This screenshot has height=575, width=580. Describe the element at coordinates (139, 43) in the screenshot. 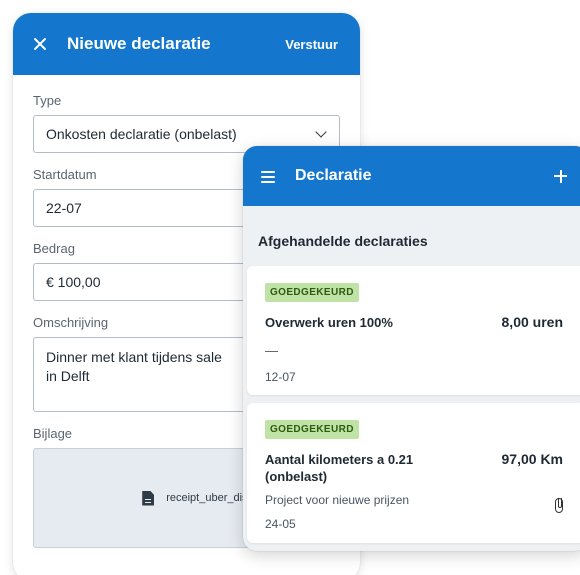

I see `page-title: Nieuwe declaratie` at that location.